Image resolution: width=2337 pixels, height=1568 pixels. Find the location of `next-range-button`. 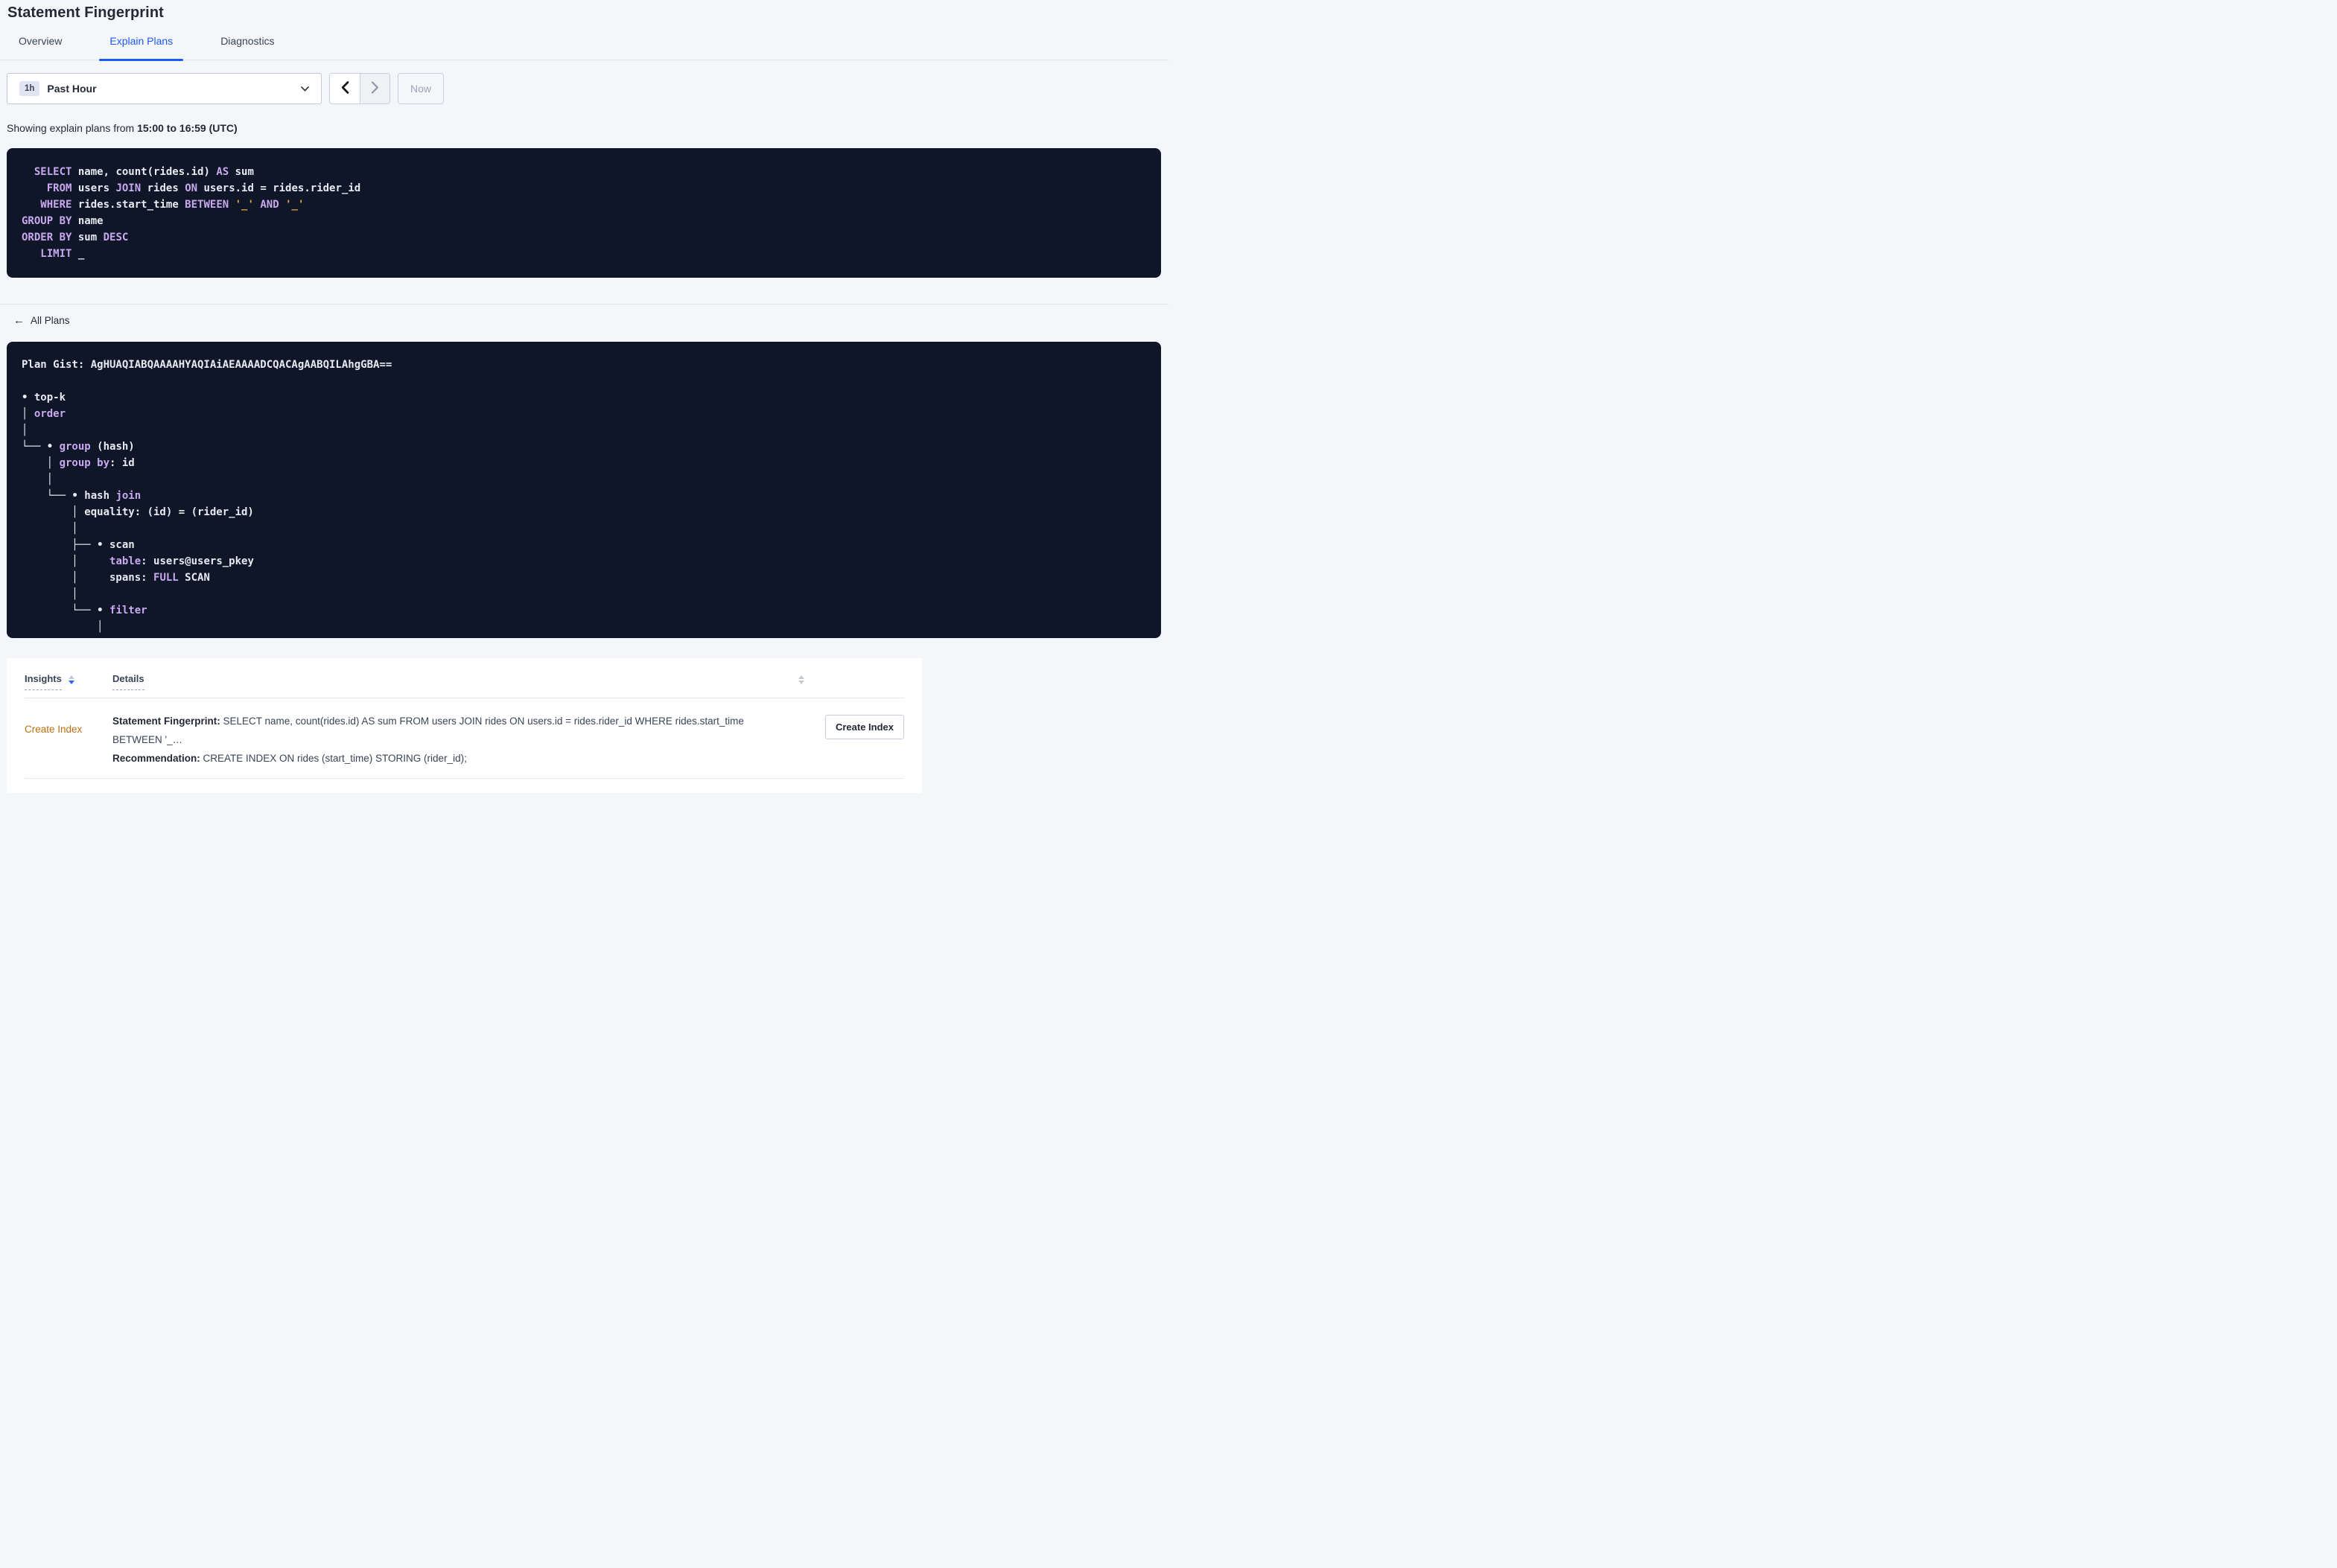

next-range-button is located at coordinates (375, 88).